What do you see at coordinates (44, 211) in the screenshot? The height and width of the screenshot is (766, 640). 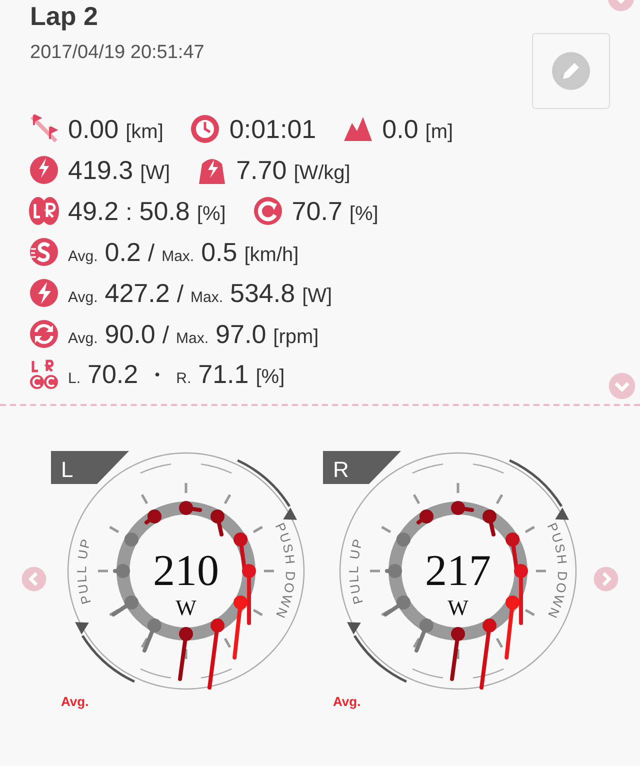 I see `balance-icon` at bounding box center [44, 211].